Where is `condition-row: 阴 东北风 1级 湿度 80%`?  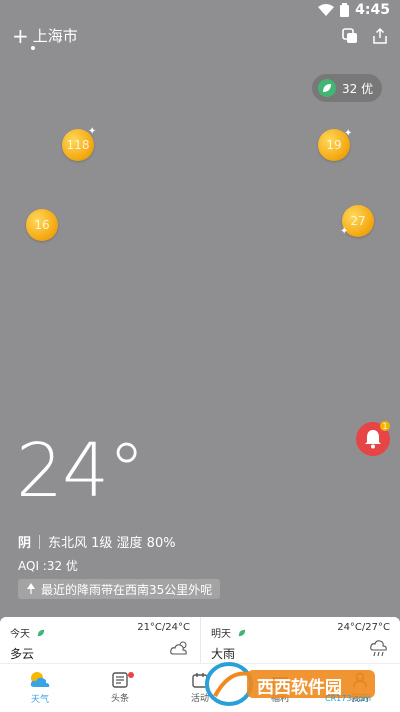 condition-row: 阴 东北风 1级 湿度 80% is located at coordinates (97, 541).